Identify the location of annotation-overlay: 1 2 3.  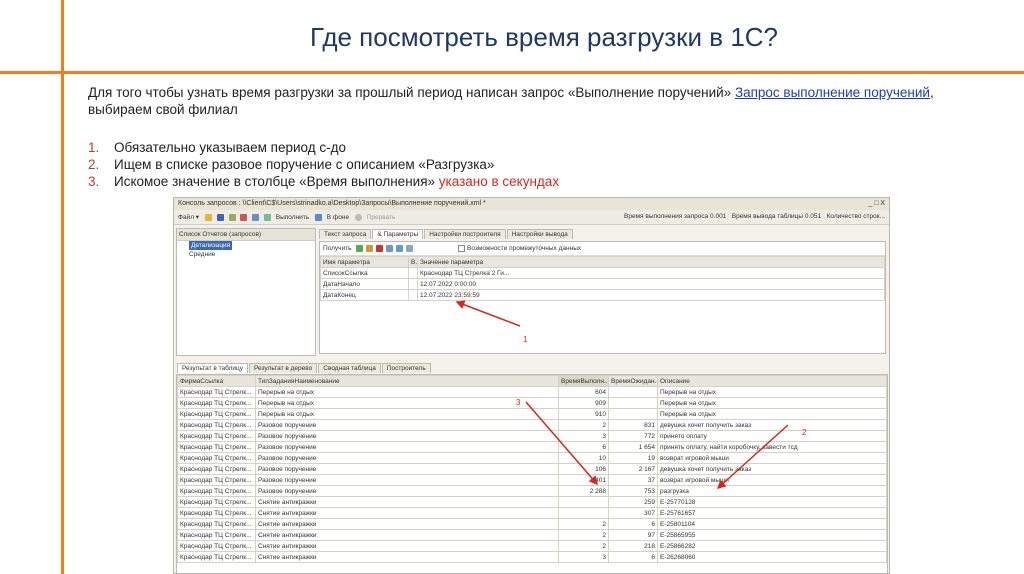
(631, 395).